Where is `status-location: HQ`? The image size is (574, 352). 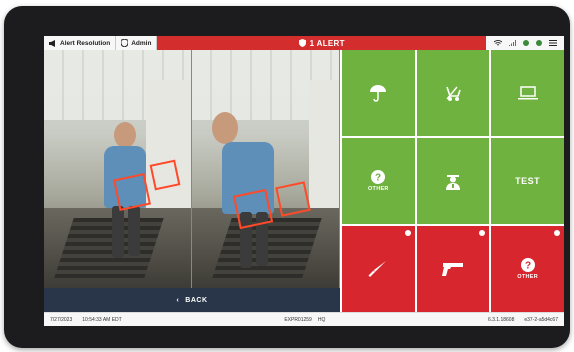 status-location: HQ is located at coordinates (321, 319).